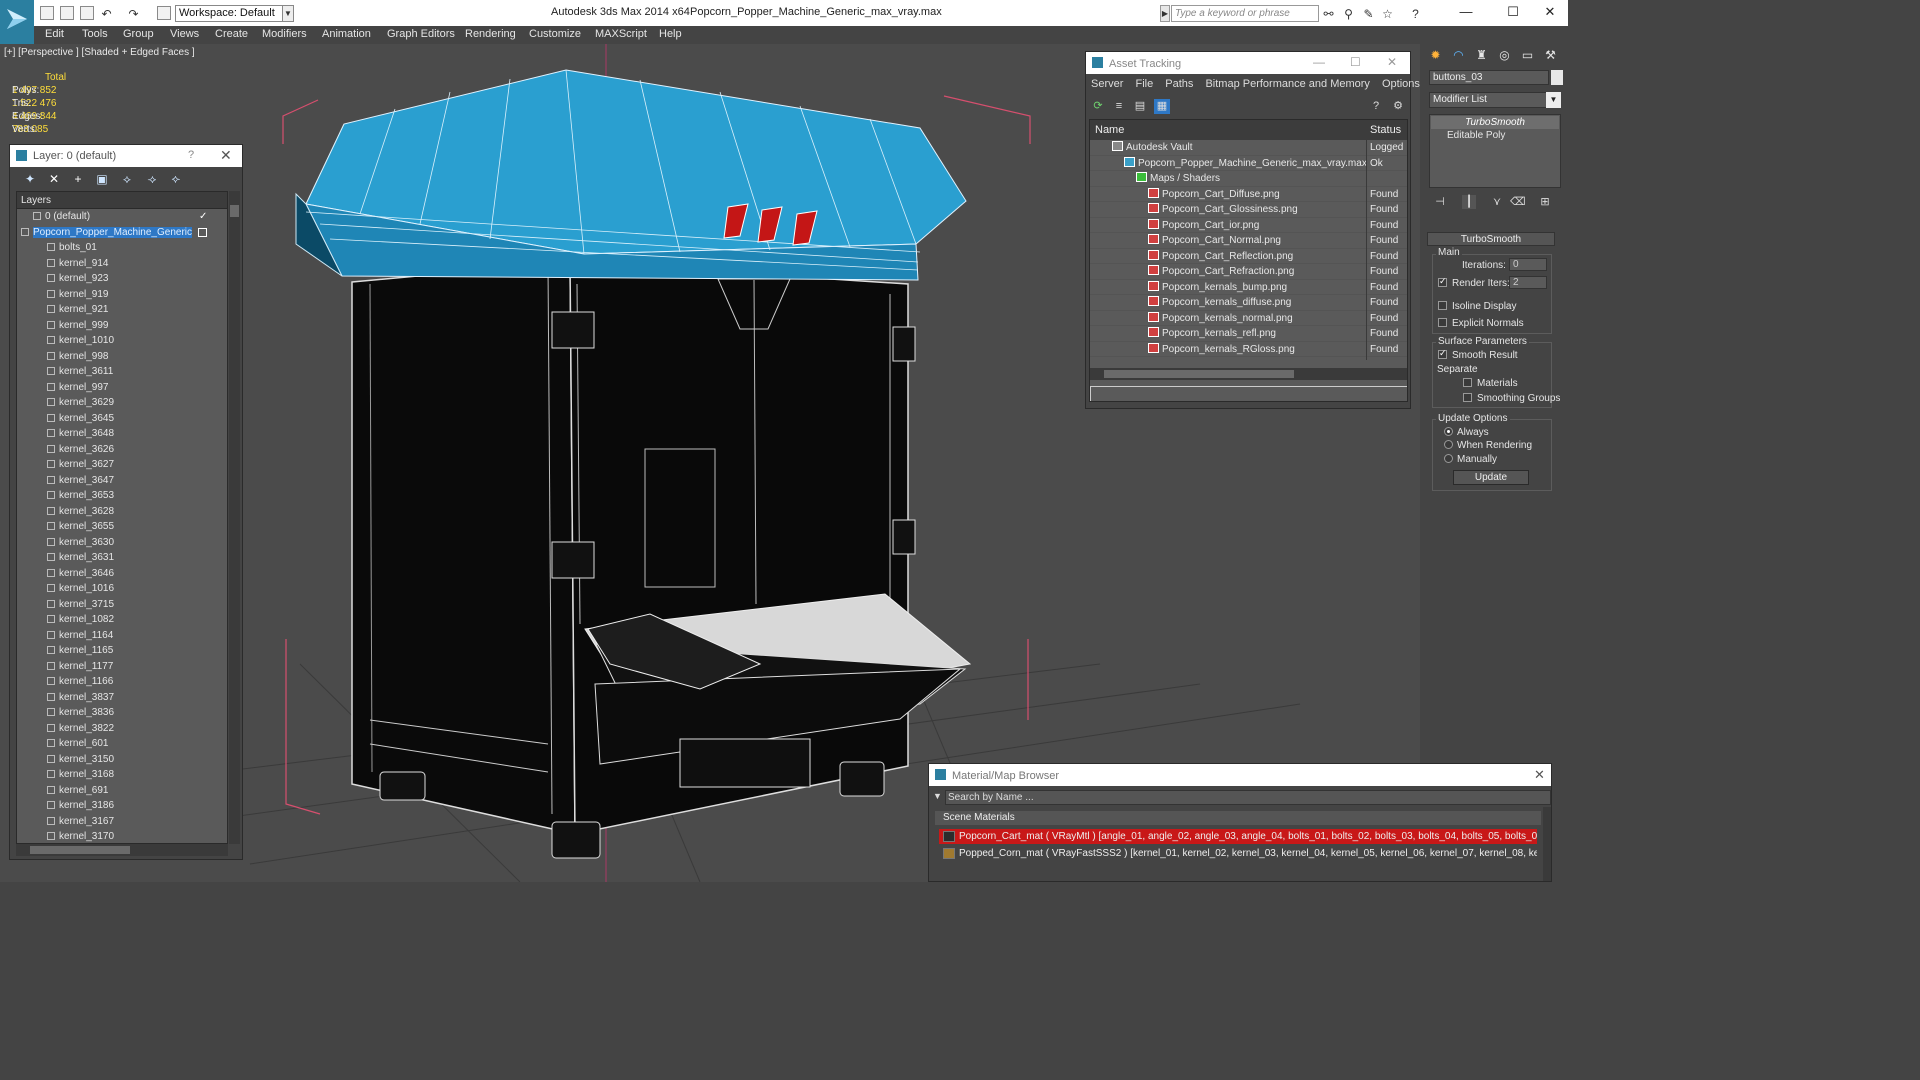 This screenshot has width=1920, height=1080. What do you see at coordinates (122, 651) in the screenshot?
I see `layer-row: kernel_1165` at bounding box center [122, 651].